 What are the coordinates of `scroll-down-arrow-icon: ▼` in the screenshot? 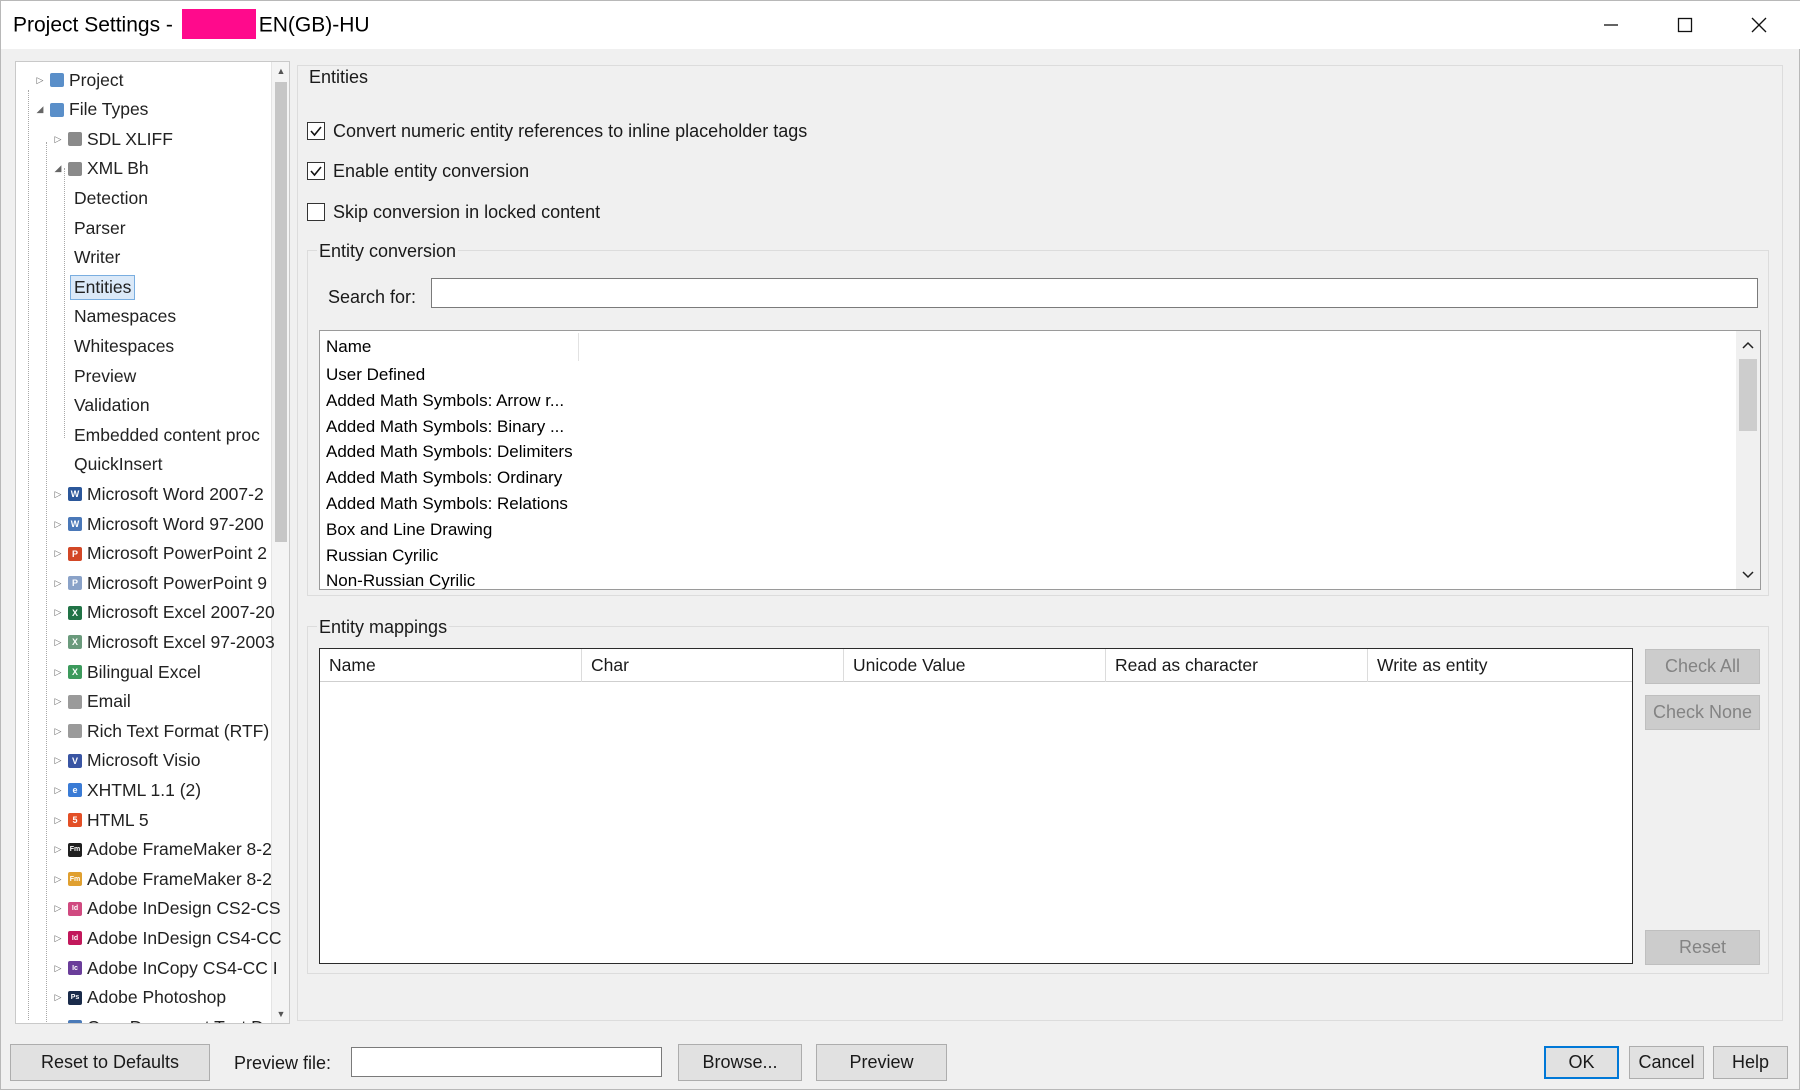 It's located at (280, 1014).